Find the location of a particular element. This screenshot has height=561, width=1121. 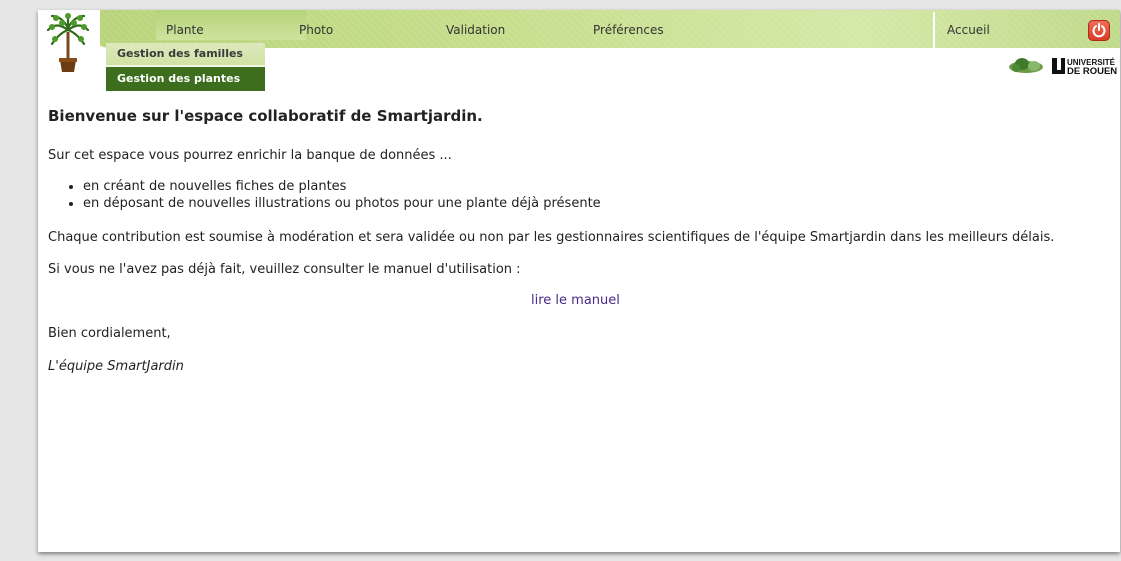

manual-link: lire le manuel is located at coordinates (575, 300).